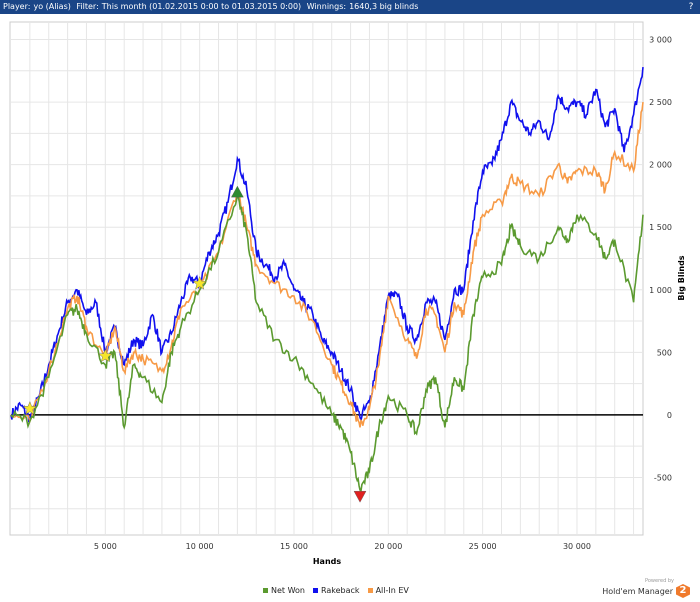 The height and width of the screenshot is (602, 700). What do you see at coordinates (660, 290) in the screenshot?
I see `y-tick-label: 1 000` at bounding box center [660, 290].